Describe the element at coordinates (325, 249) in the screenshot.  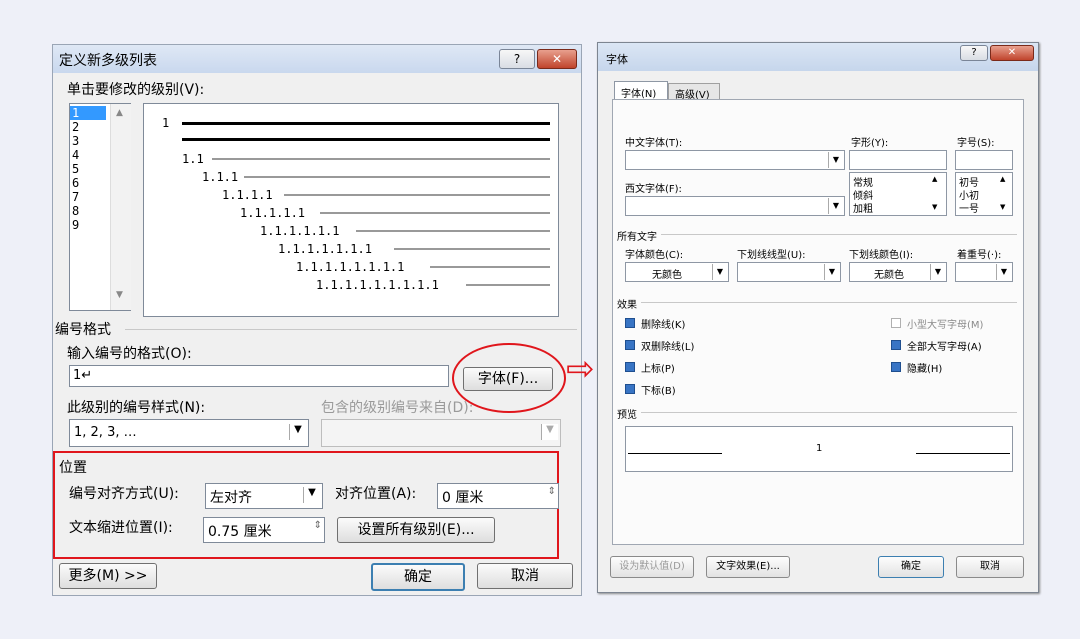
I see `preview-level-7: 1.1.1.1.1.1.1` at that location.